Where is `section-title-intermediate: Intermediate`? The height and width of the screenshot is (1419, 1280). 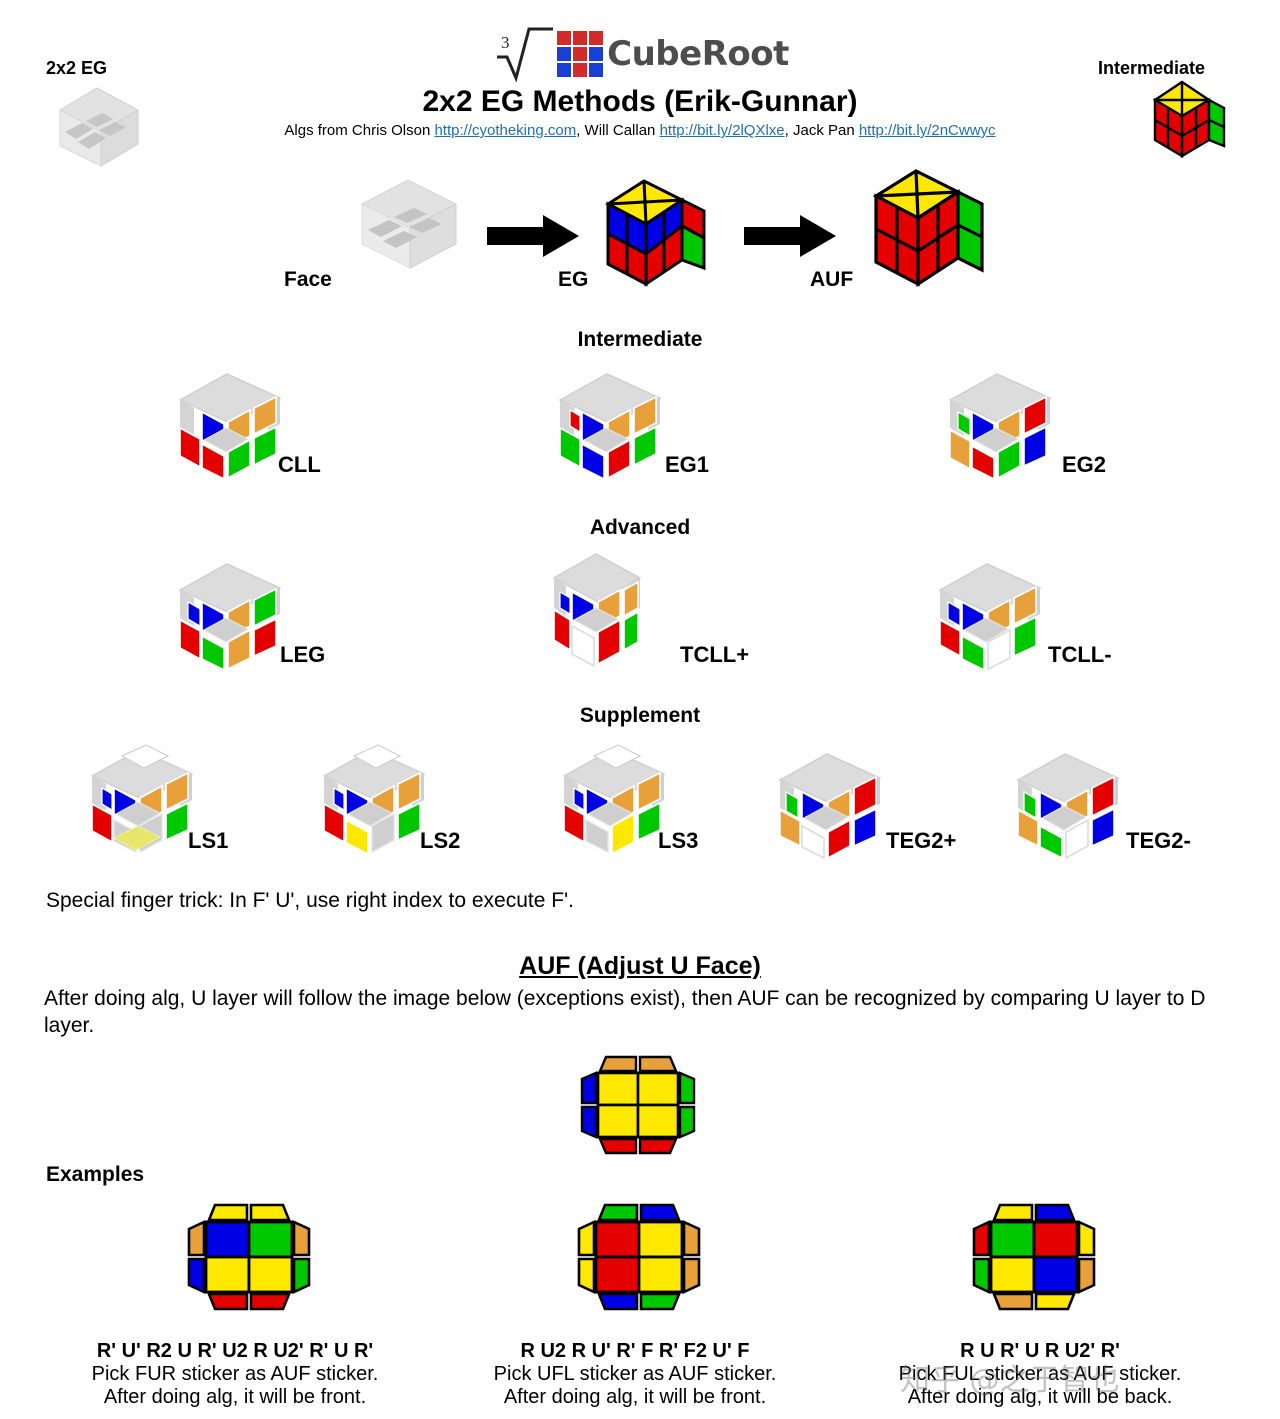
section-title-intermediate: Intermediate is located at coordinates (640, 339).